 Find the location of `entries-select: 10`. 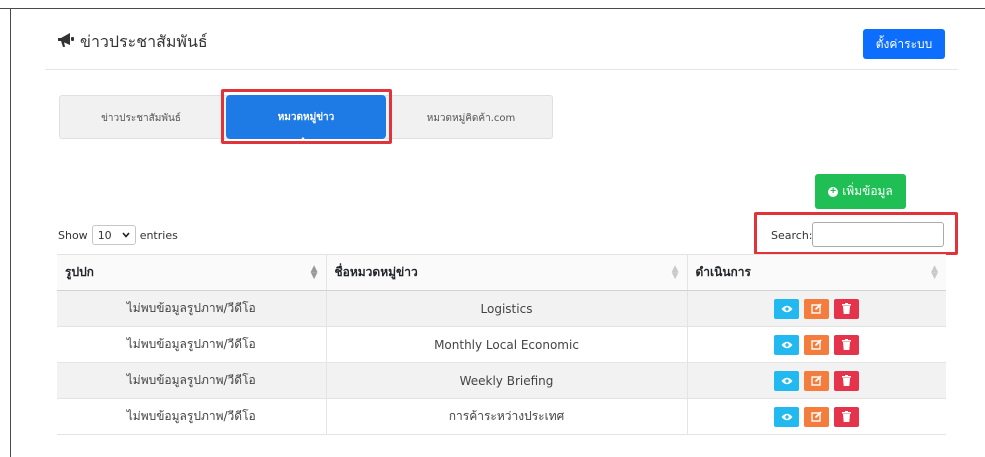

entries-select: 10 is located at coordinates (113, 235).